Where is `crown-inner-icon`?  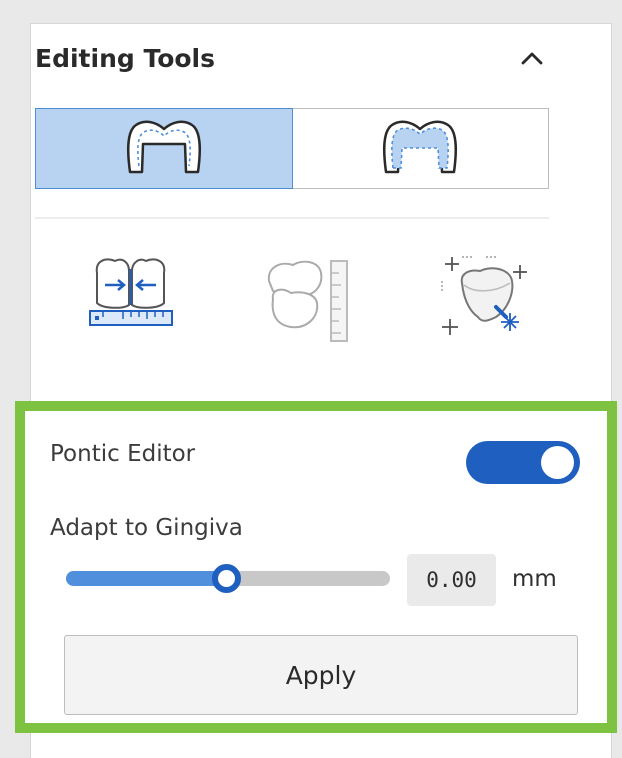 crown-inner-icon is located at coordinates (420, 149).